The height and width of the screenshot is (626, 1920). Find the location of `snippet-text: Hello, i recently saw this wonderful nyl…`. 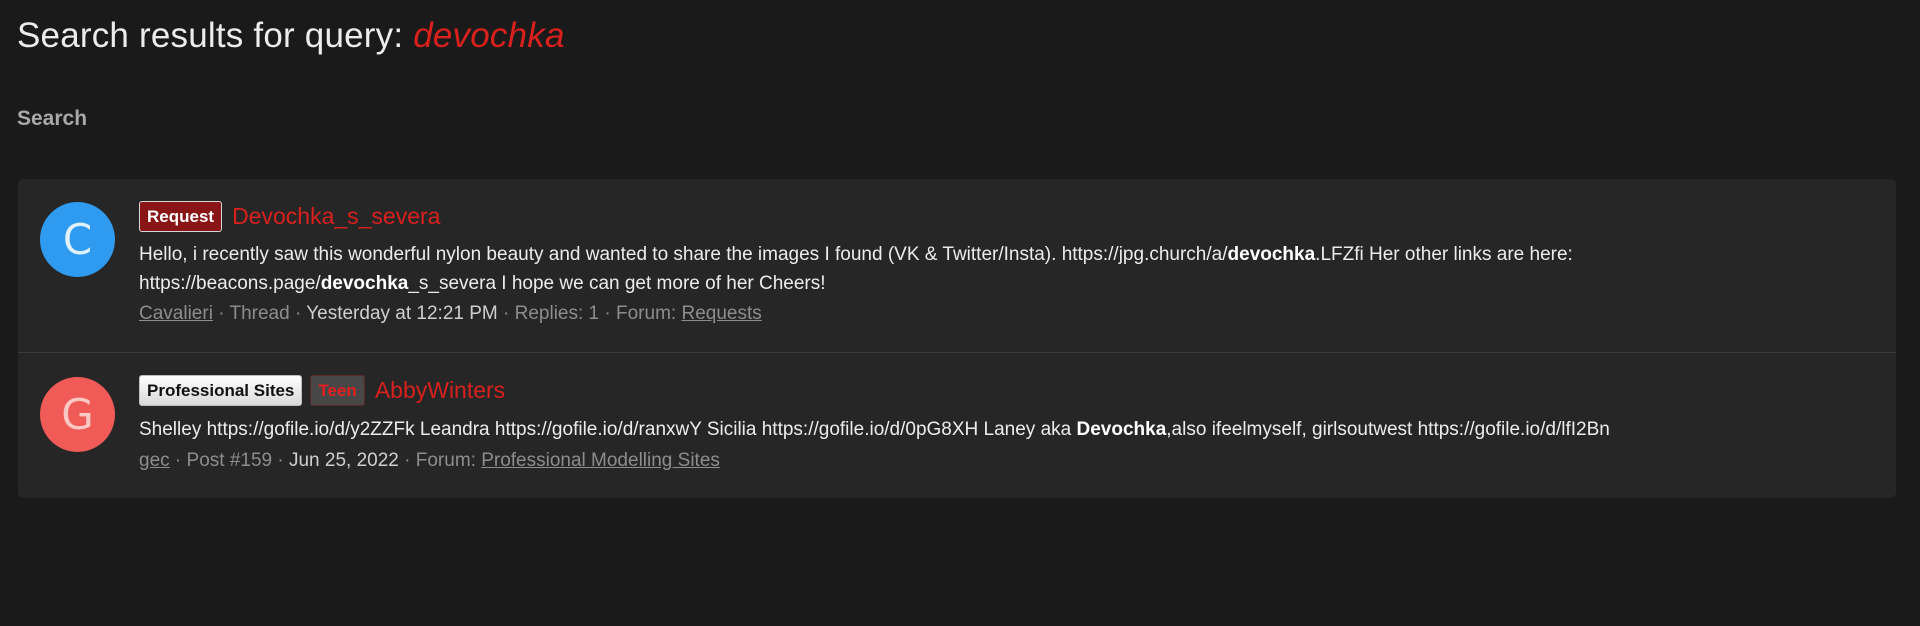

snippet-text: Hello, i recently saw this wonderful nyl… is located at coordinates (683, 254).